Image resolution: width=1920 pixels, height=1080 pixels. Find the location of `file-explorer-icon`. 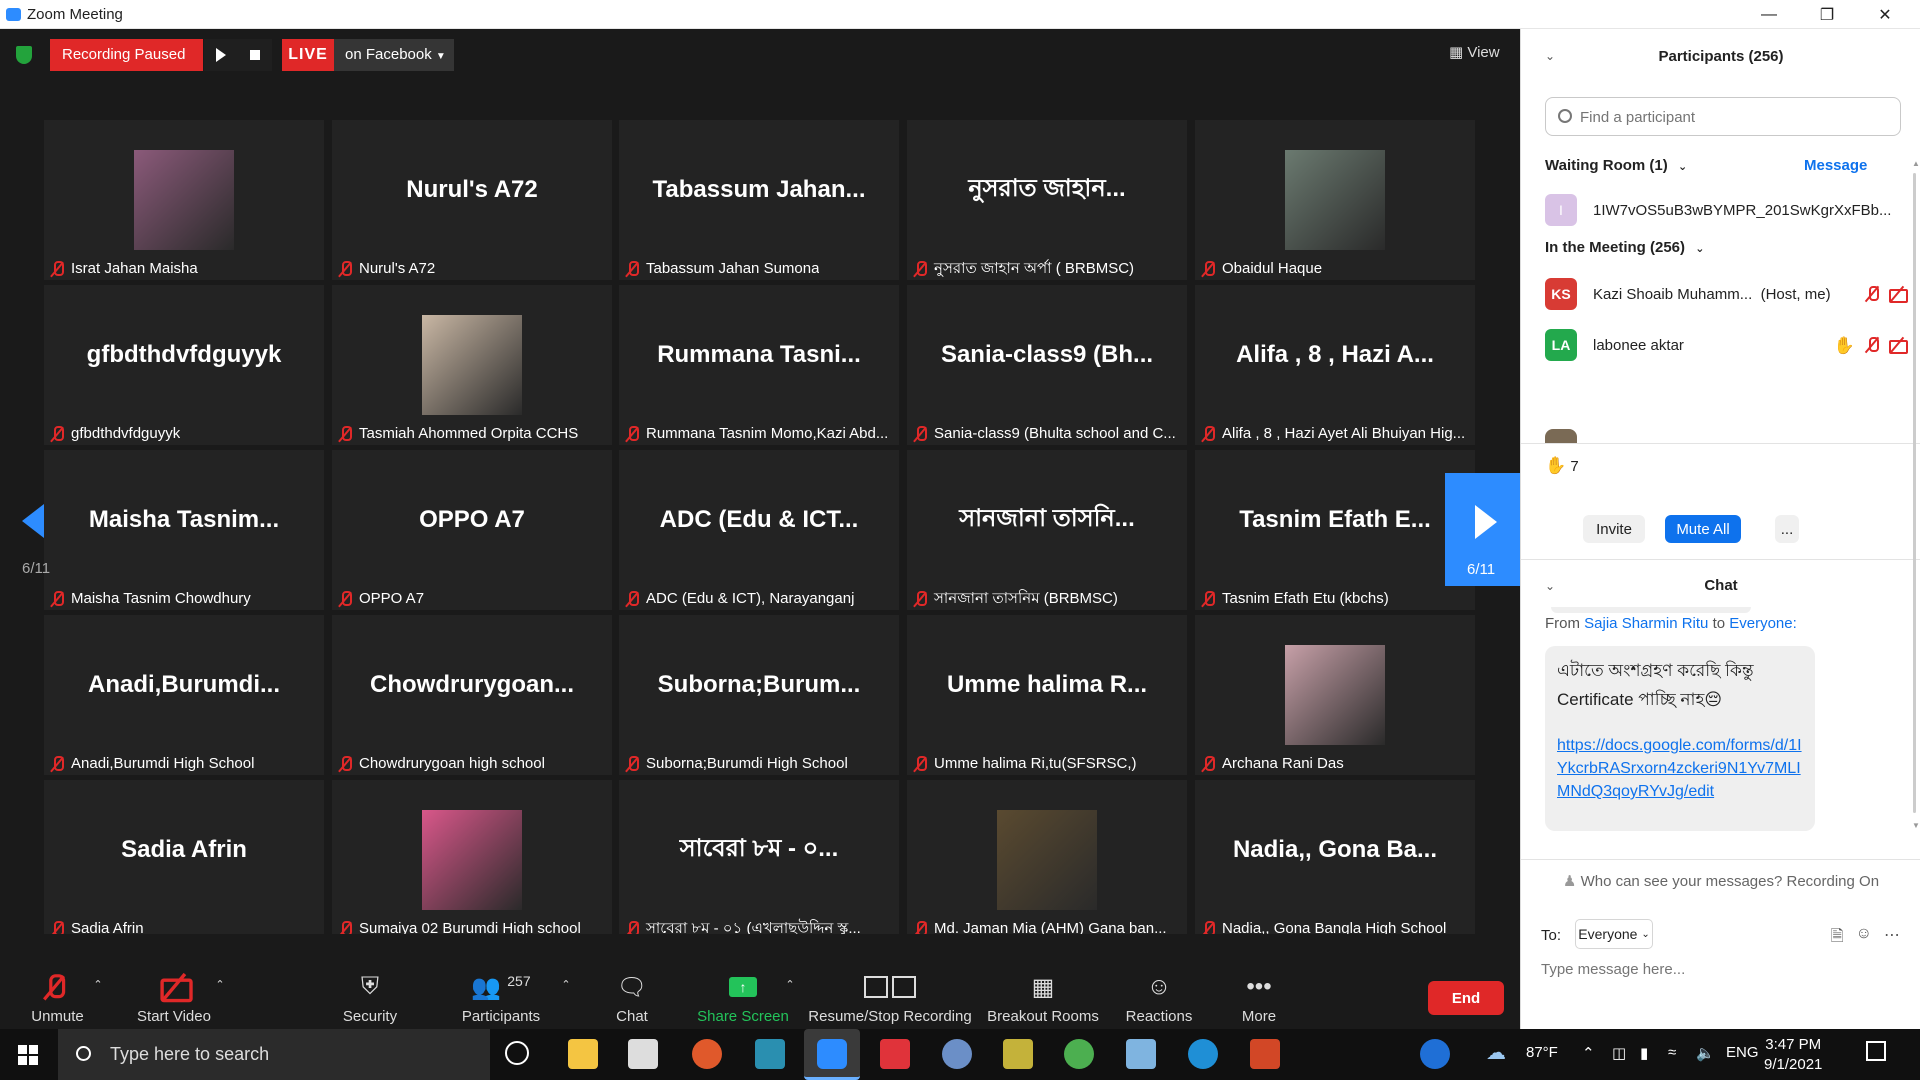

file-explorer-icon is located at coordinates (583, 1054).